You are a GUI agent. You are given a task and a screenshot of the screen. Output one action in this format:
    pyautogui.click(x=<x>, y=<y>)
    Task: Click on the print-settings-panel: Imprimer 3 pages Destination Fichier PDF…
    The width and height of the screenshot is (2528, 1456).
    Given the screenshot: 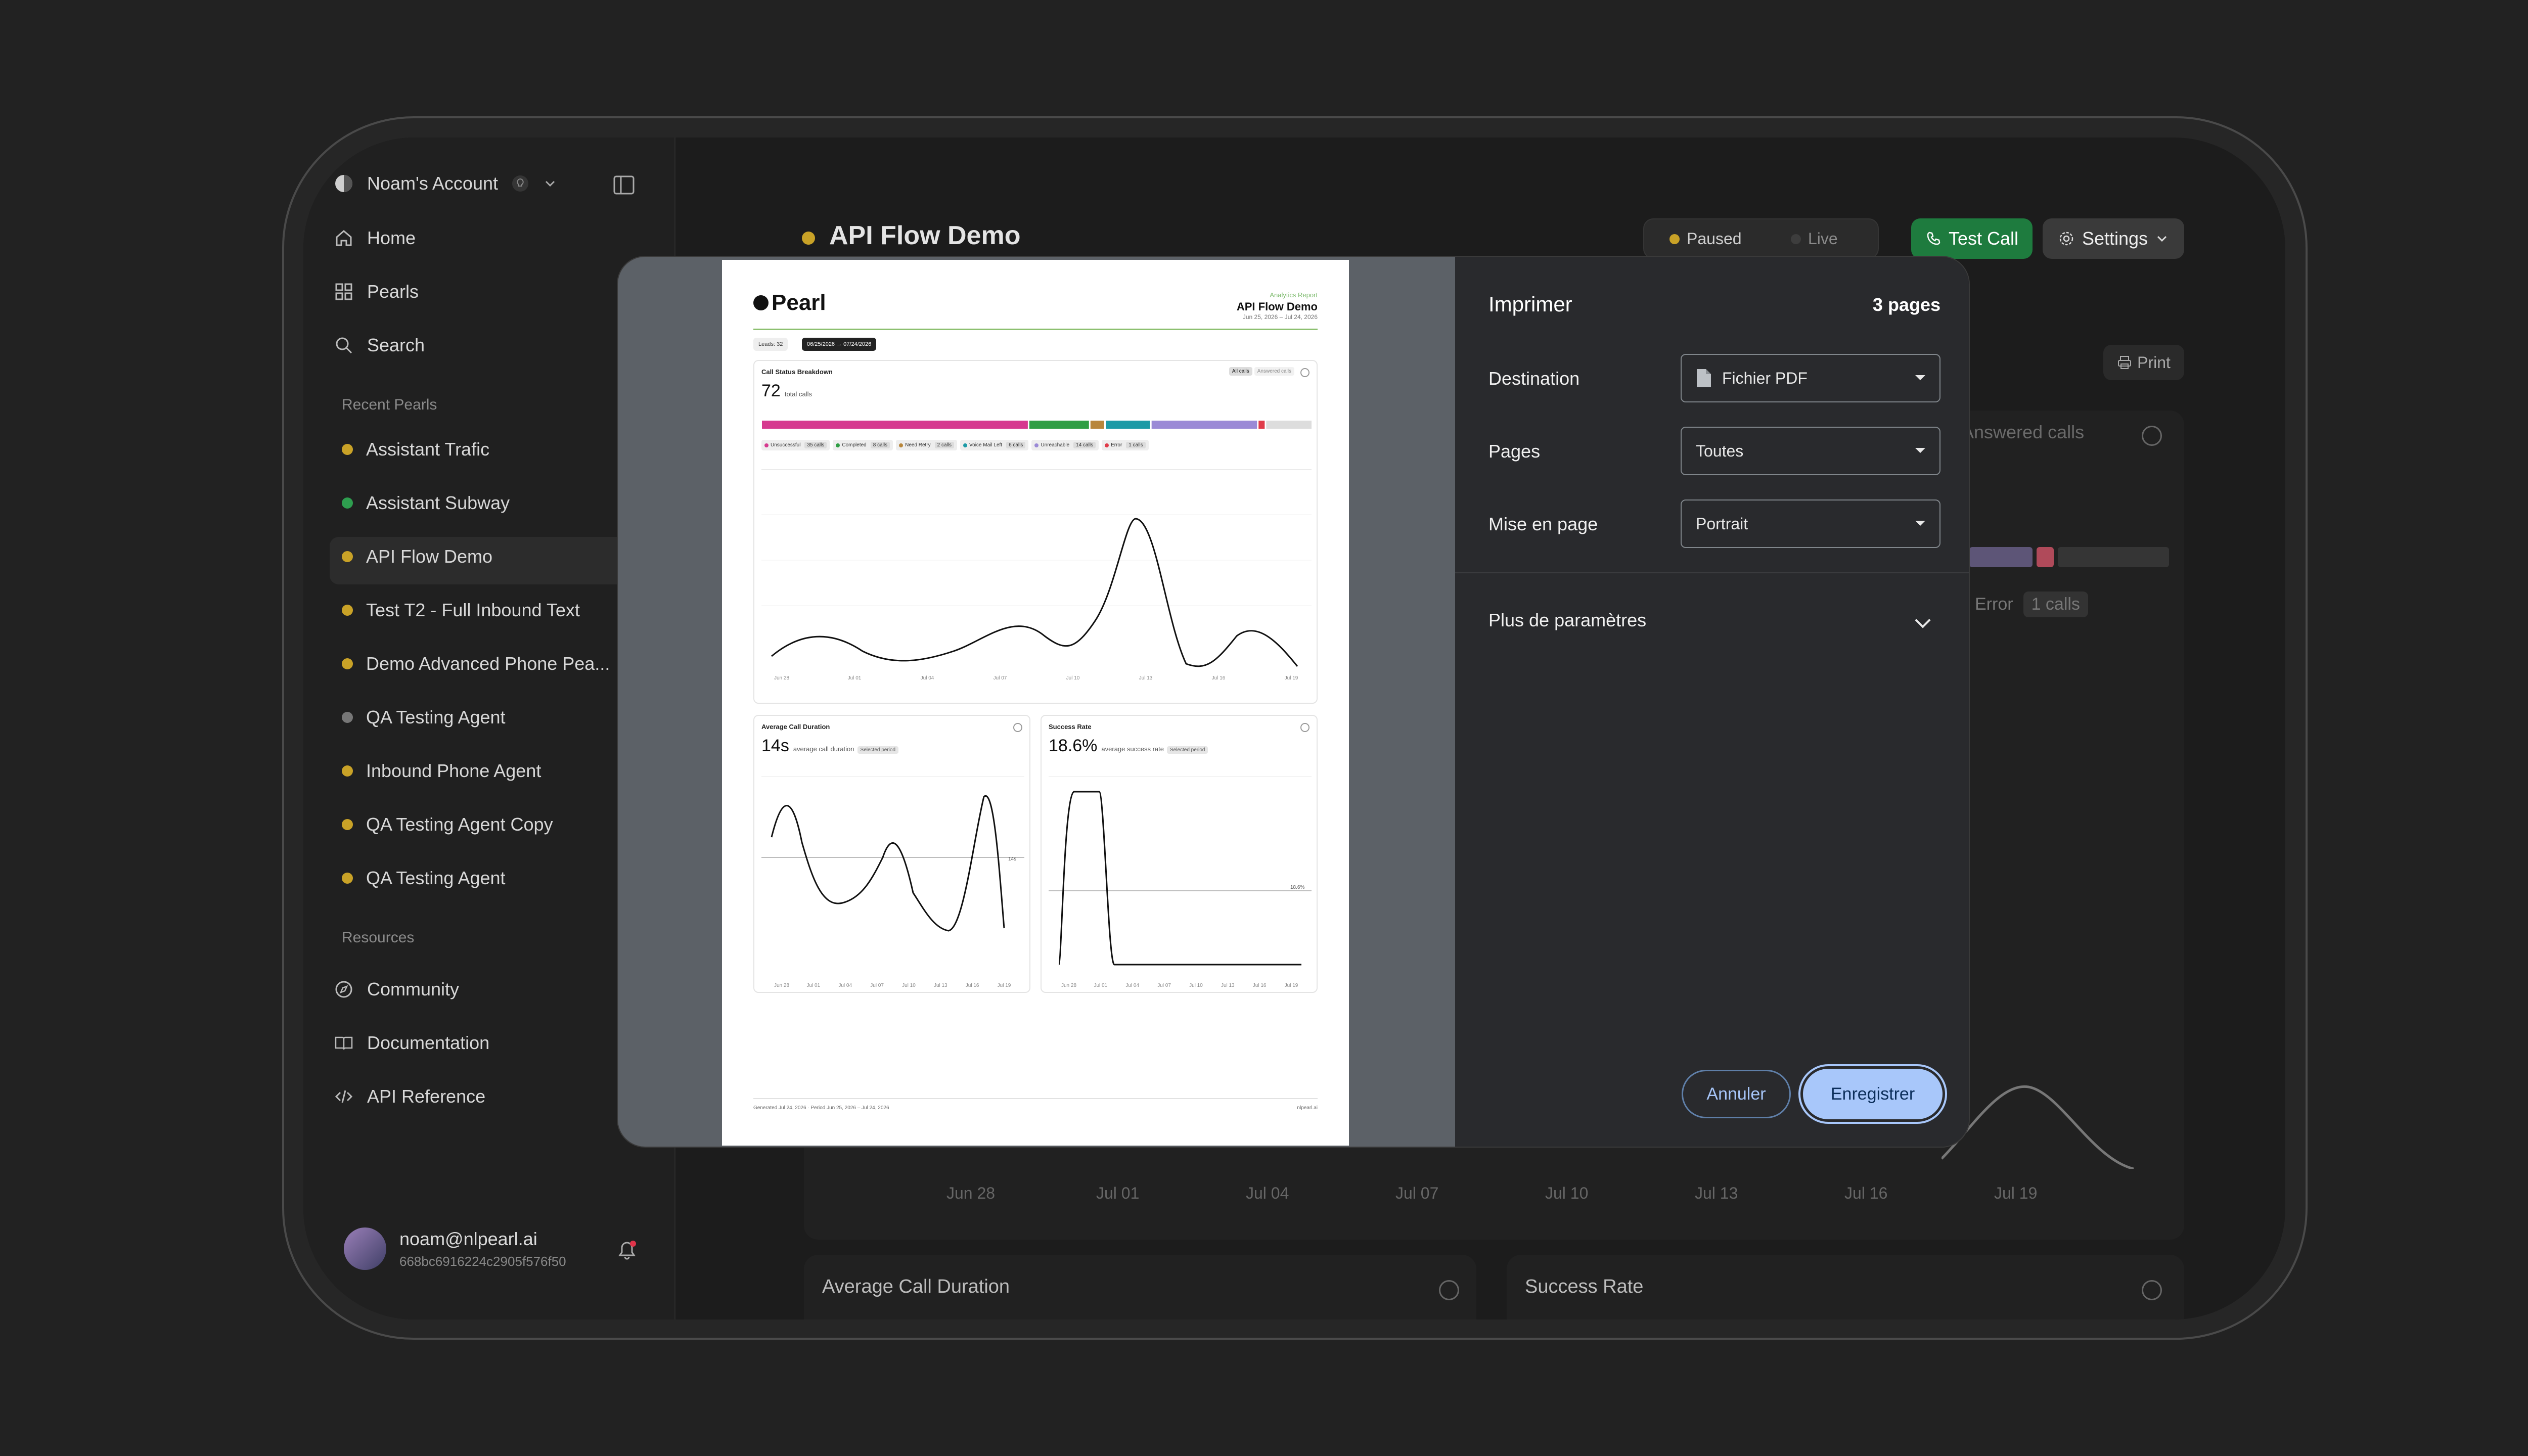 What is the action you would take?
    pyautogui.click(x=1712, y=702)
    